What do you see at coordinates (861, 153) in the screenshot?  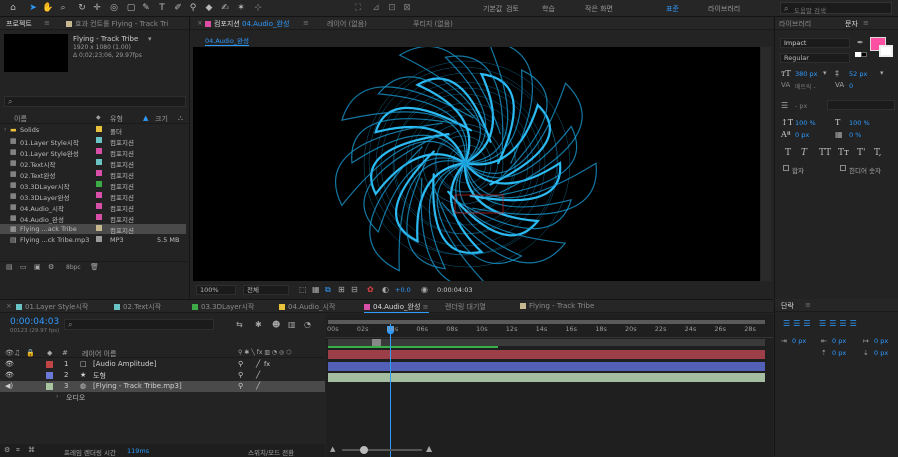 I see `superscript-button: T'` at bounding box center [861, 153].